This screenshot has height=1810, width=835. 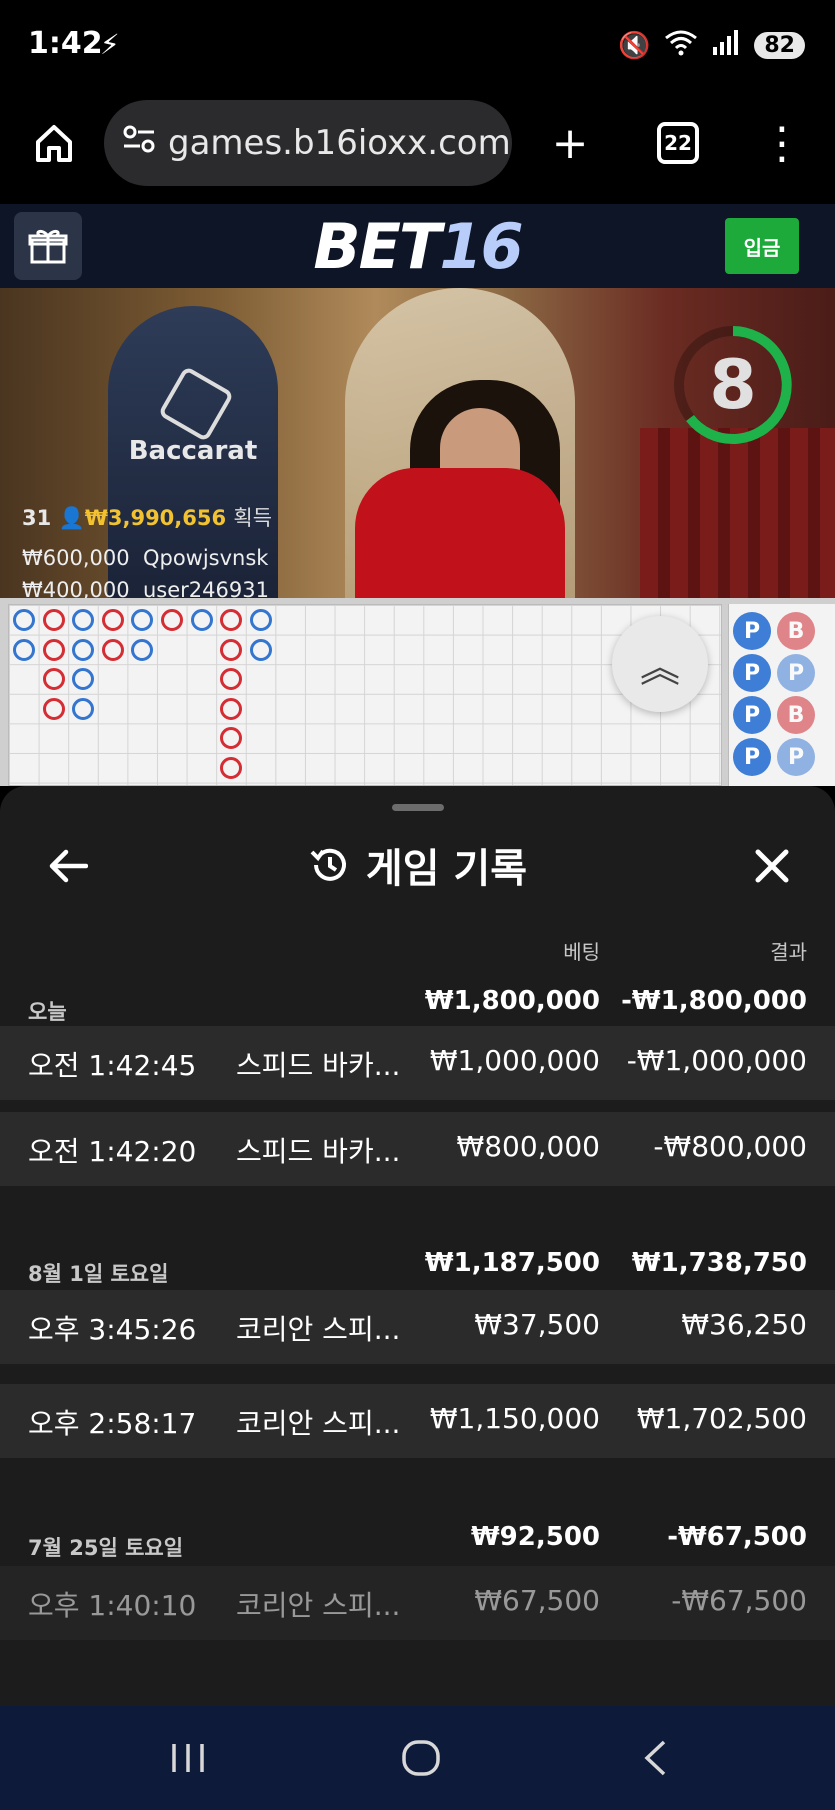 I want to click on row-time: 오전 1:42:20, so click(x=112, y=1151).